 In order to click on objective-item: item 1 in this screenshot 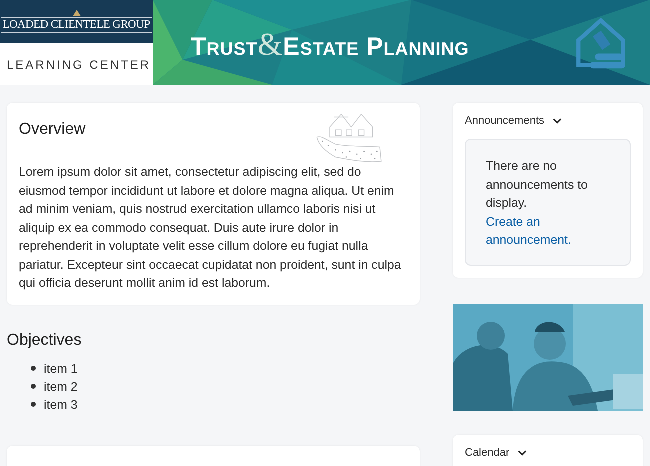, I will do `click(61, 369)`.